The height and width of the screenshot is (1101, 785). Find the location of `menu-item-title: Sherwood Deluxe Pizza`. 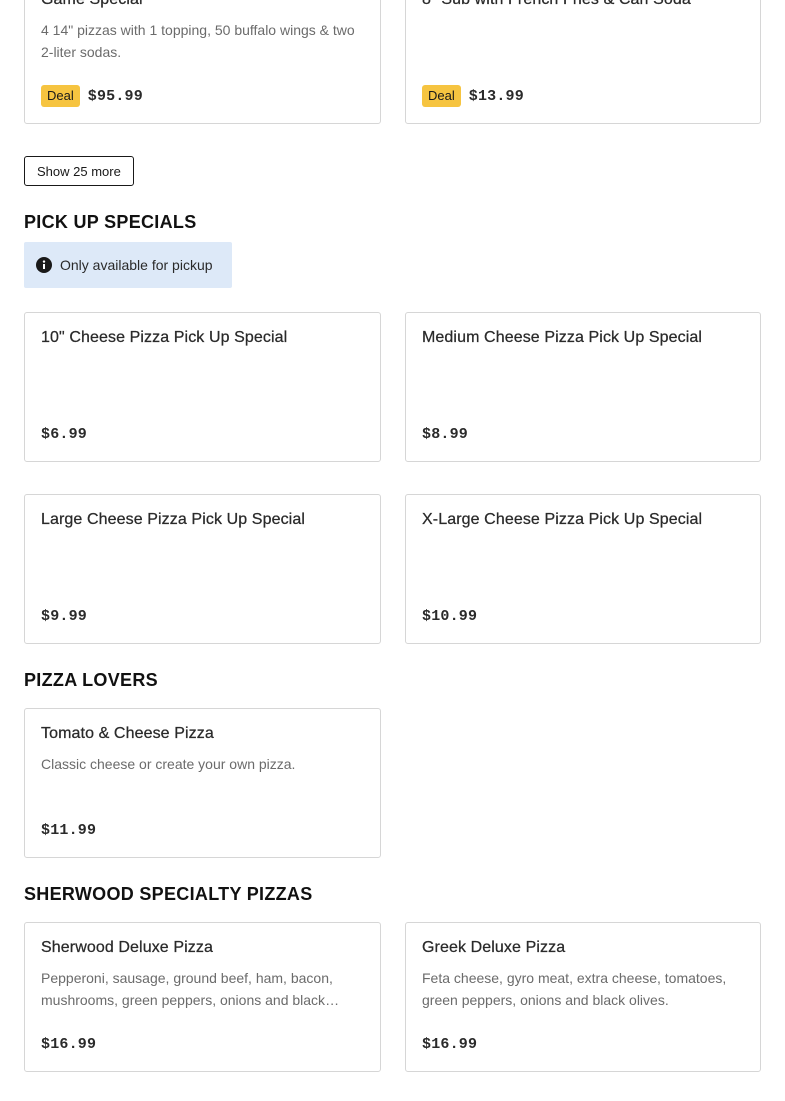

menu-item-title: Sherwood Deluxe Pizza is located at coordinates (127, 947).